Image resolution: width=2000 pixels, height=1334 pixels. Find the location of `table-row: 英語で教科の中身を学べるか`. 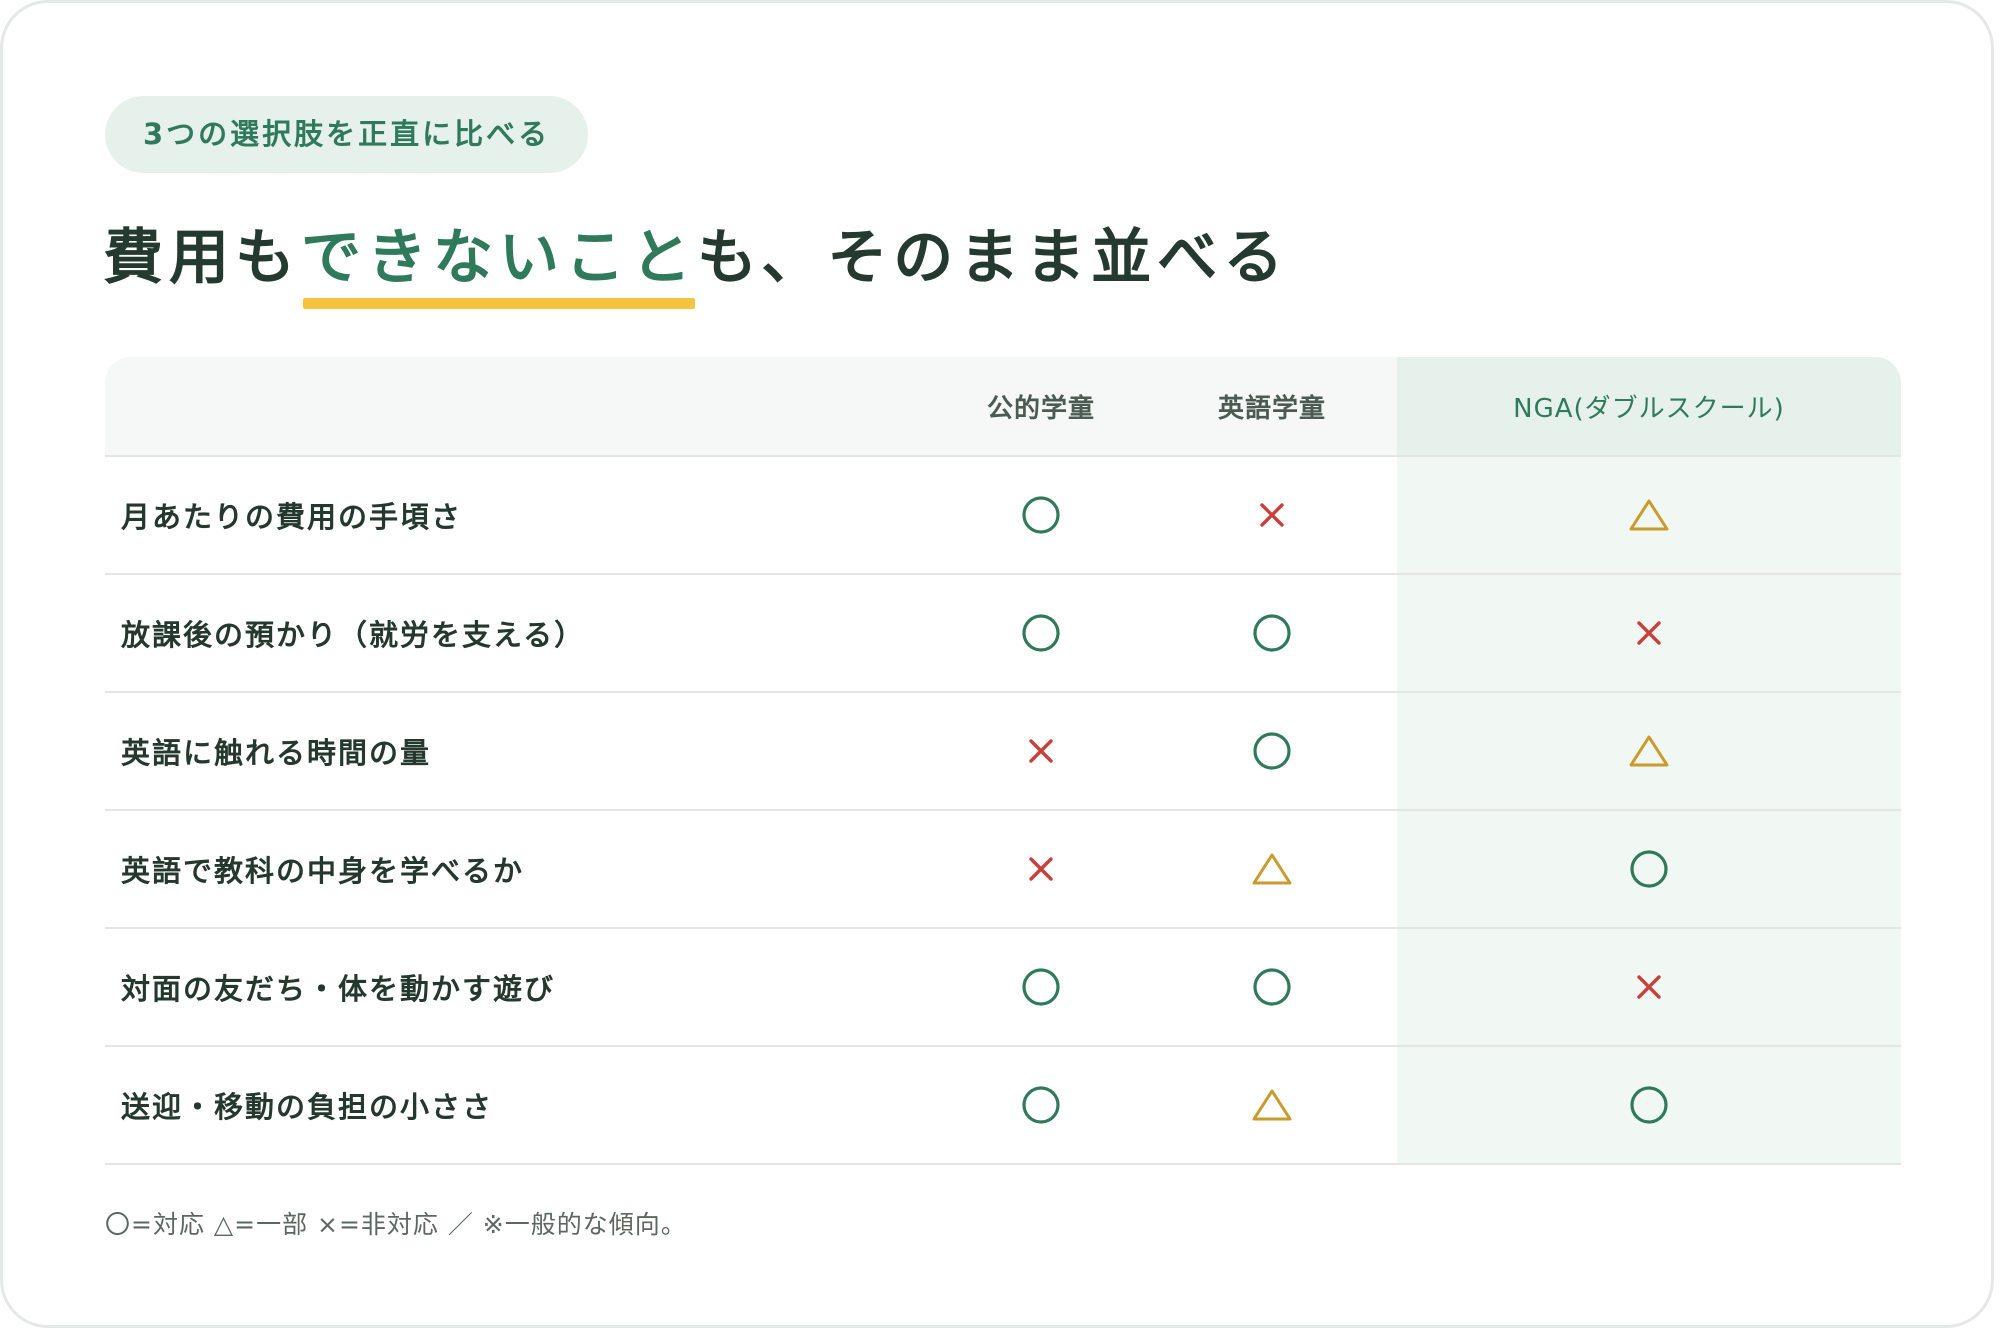

table-row: 英語で教科の中身を学べるか is located at coordinates (1003, 870).